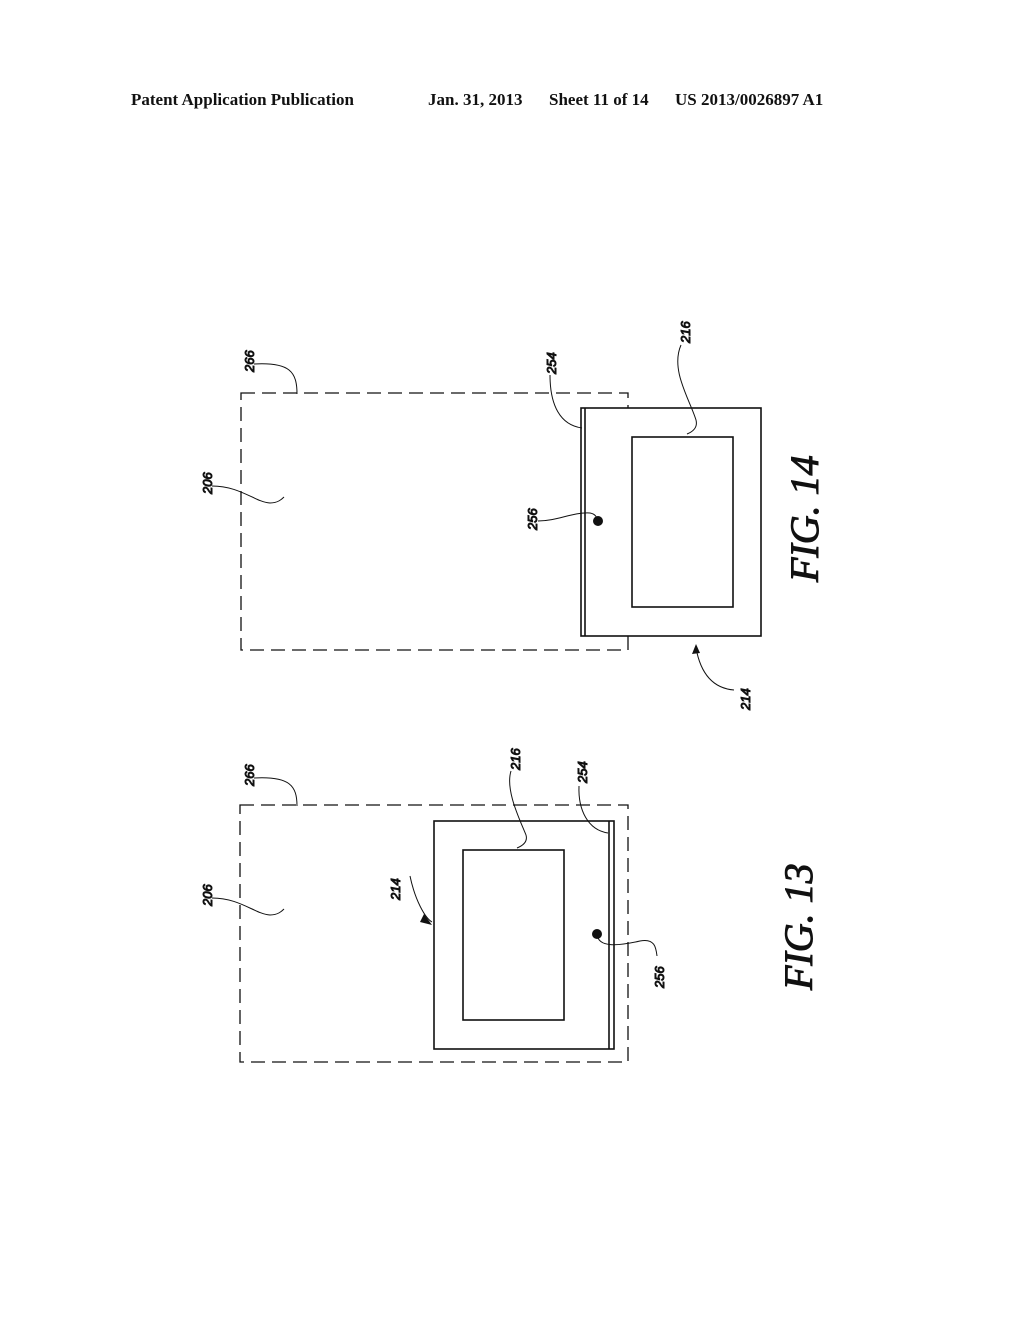 The height and width of the screenshot is (1320, 1024). I want to click on fig13-label-206: 206, so click(207, 895).